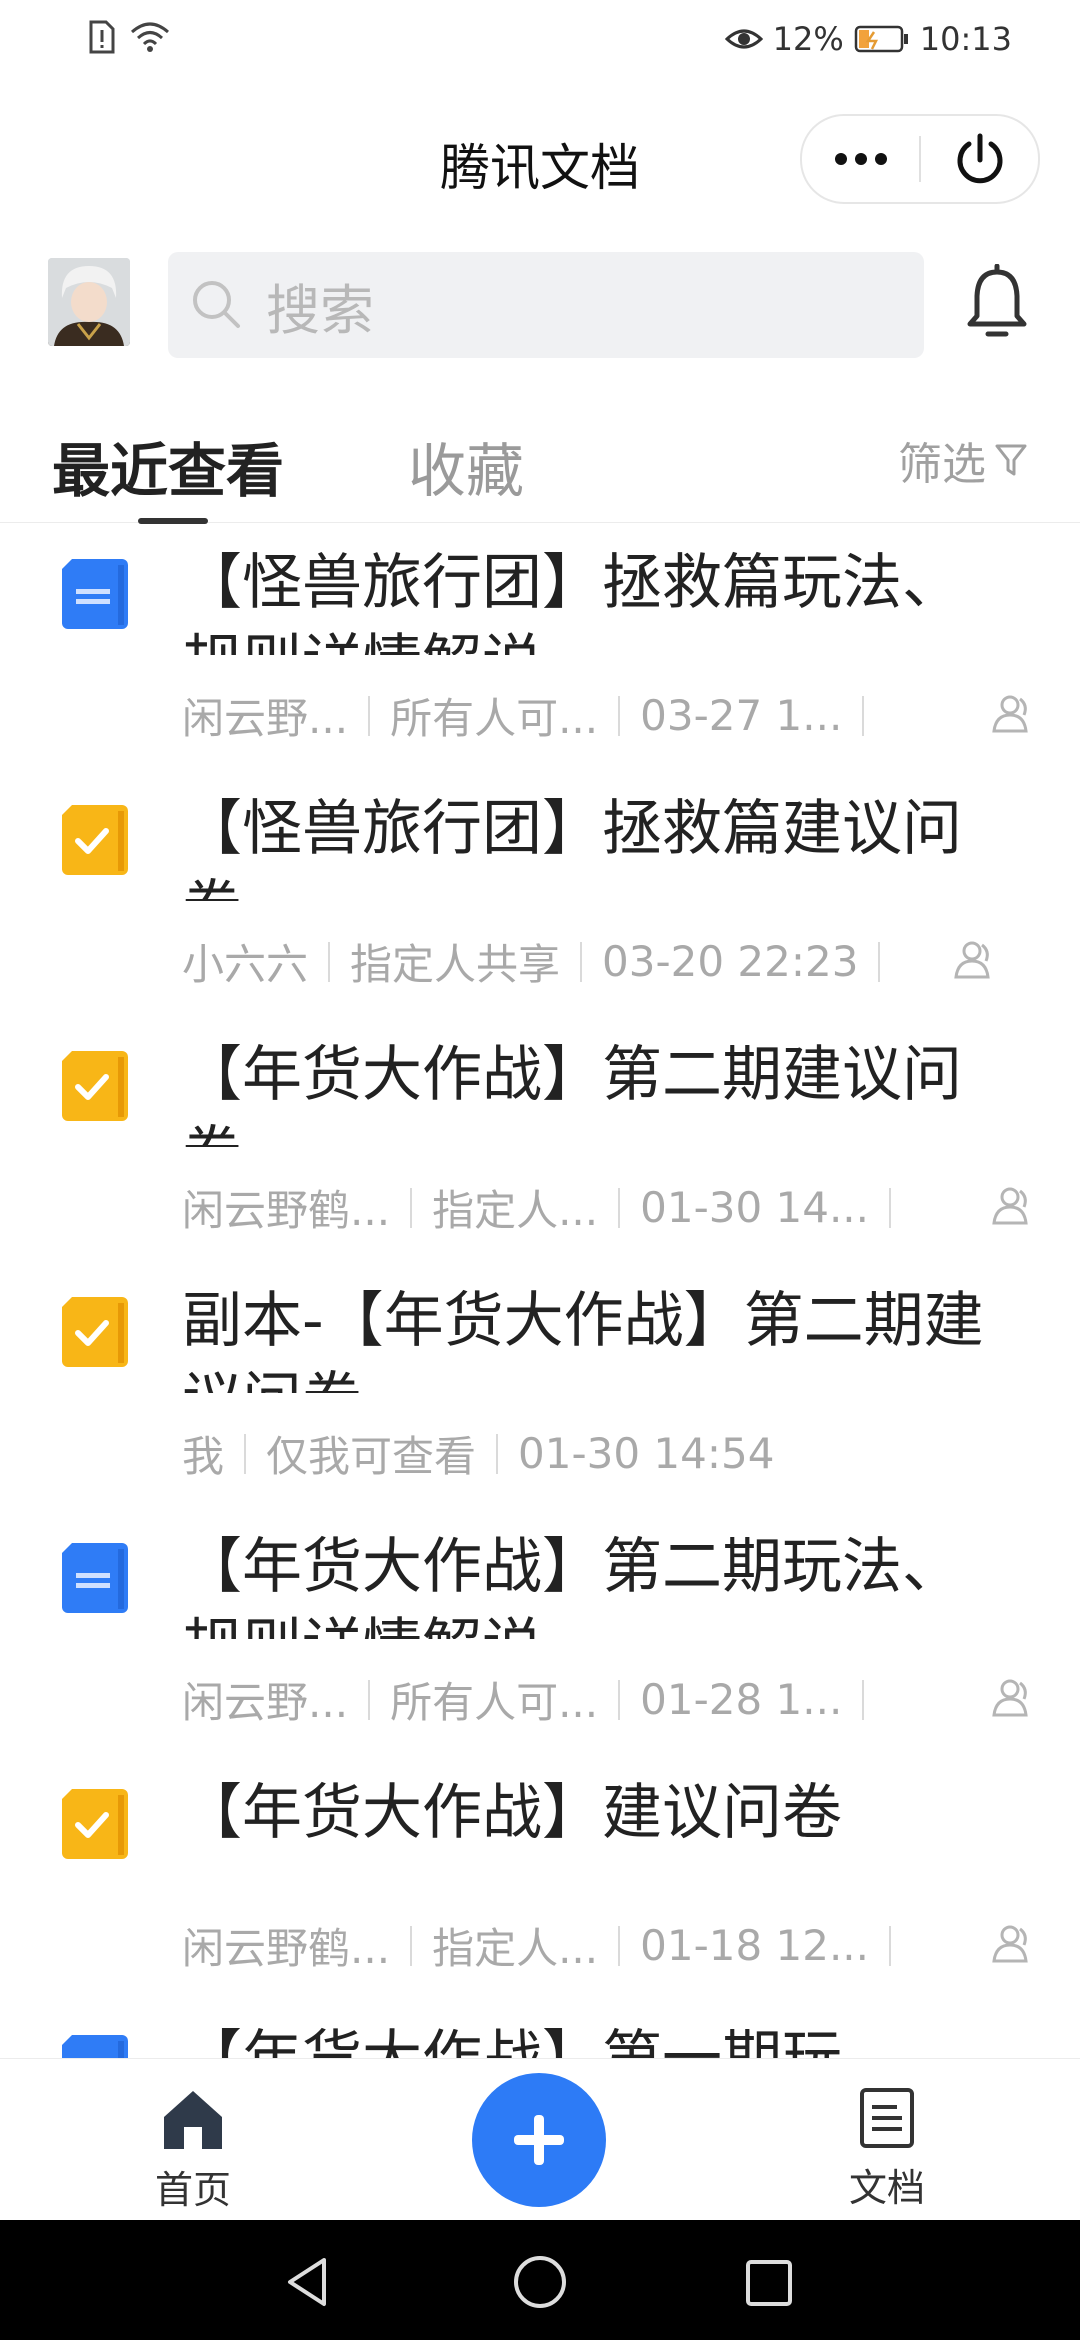  Describe the element at coordinates (192, 2190) in the screenshot. I see `nav-home-label: 首页` at that location.